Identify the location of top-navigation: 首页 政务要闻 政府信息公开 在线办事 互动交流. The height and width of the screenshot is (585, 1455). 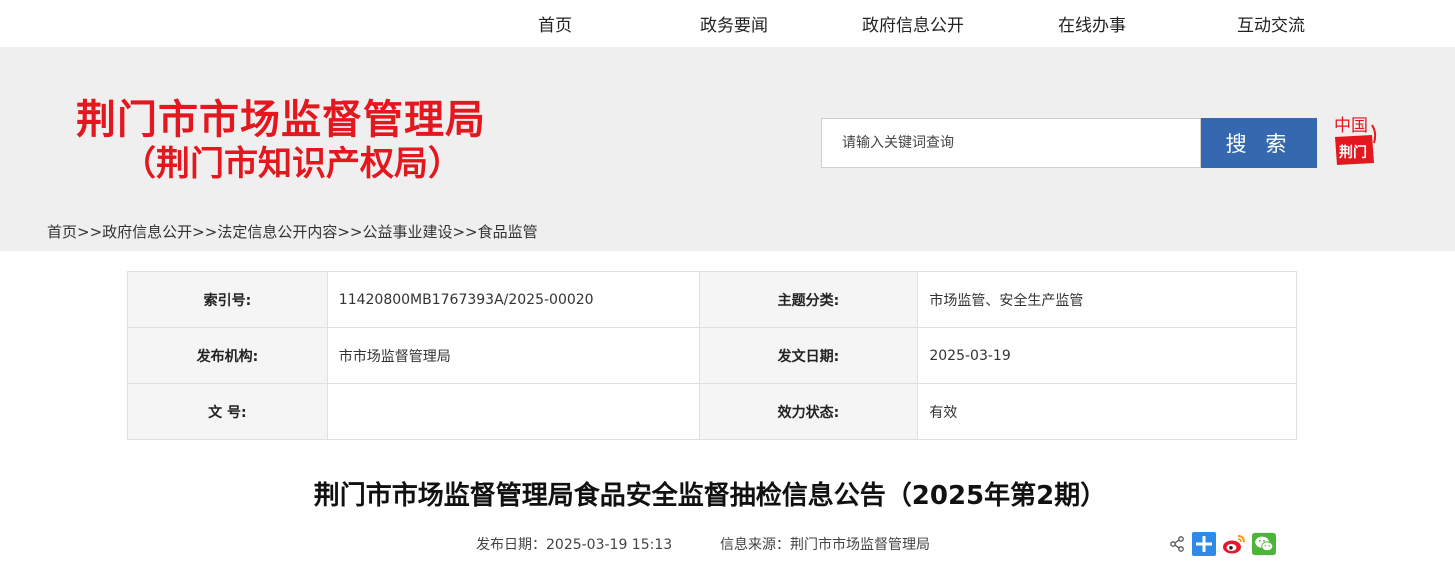
(727, 23).